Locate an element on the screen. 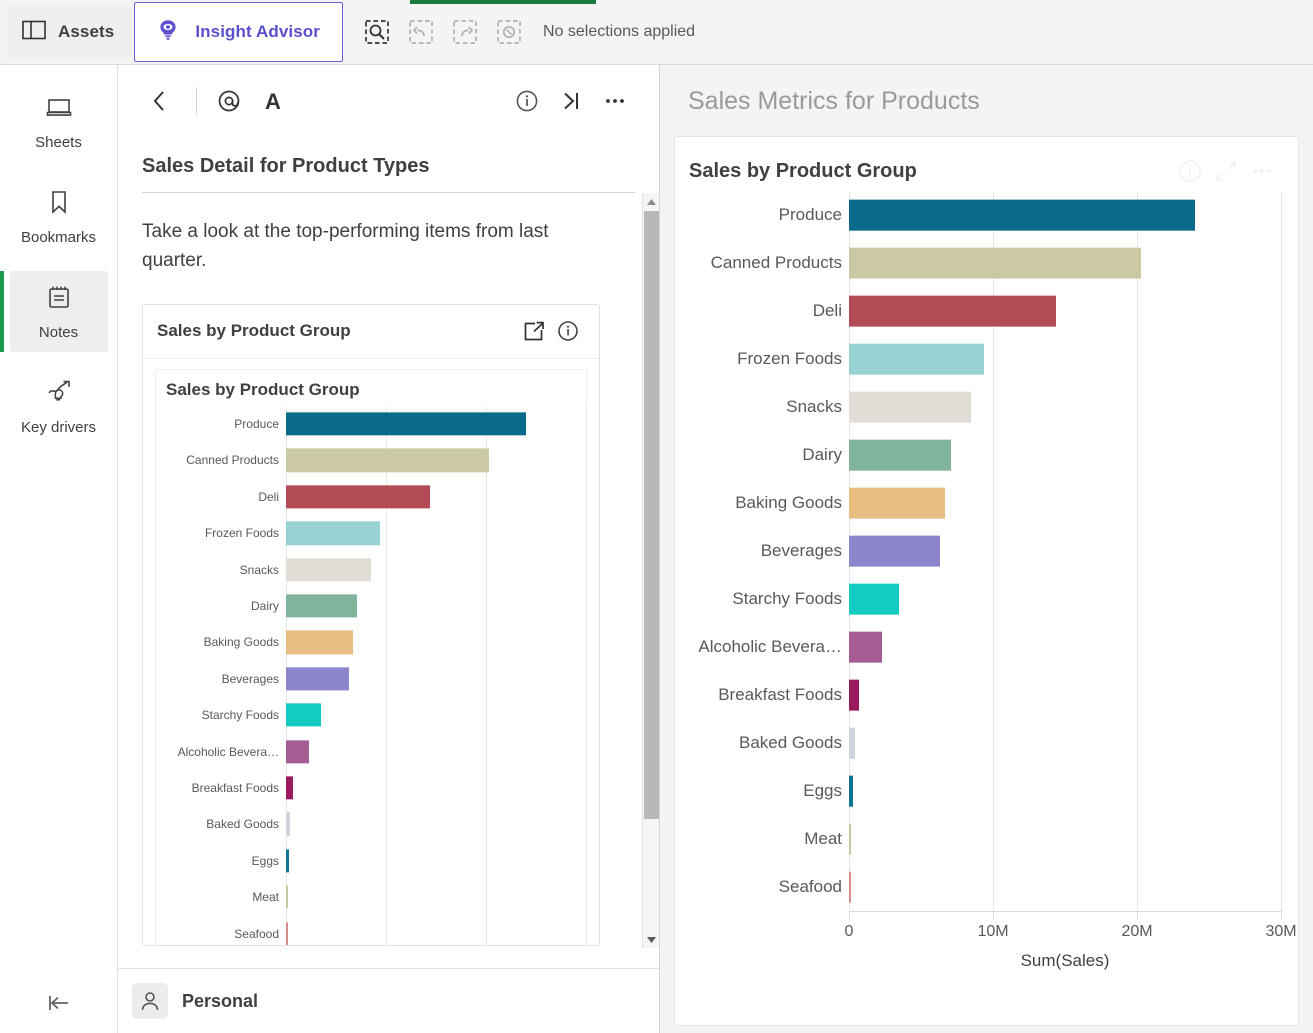 The width and height of the screenshot is (1313, 1033). notes-icon is located at coordinates (59, 299).